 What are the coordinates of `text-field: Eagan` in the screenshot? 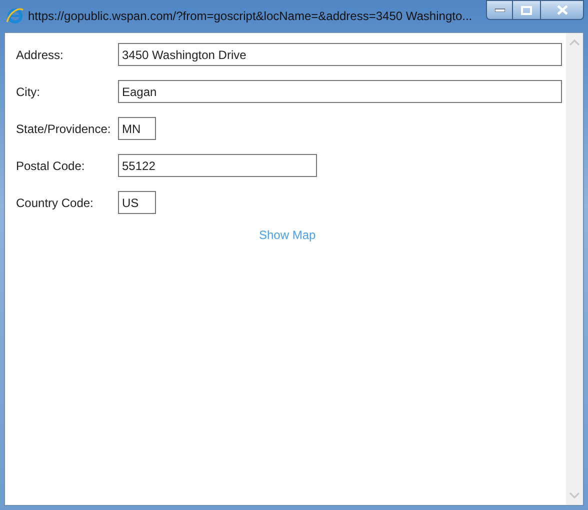 It's located at (340, 91).